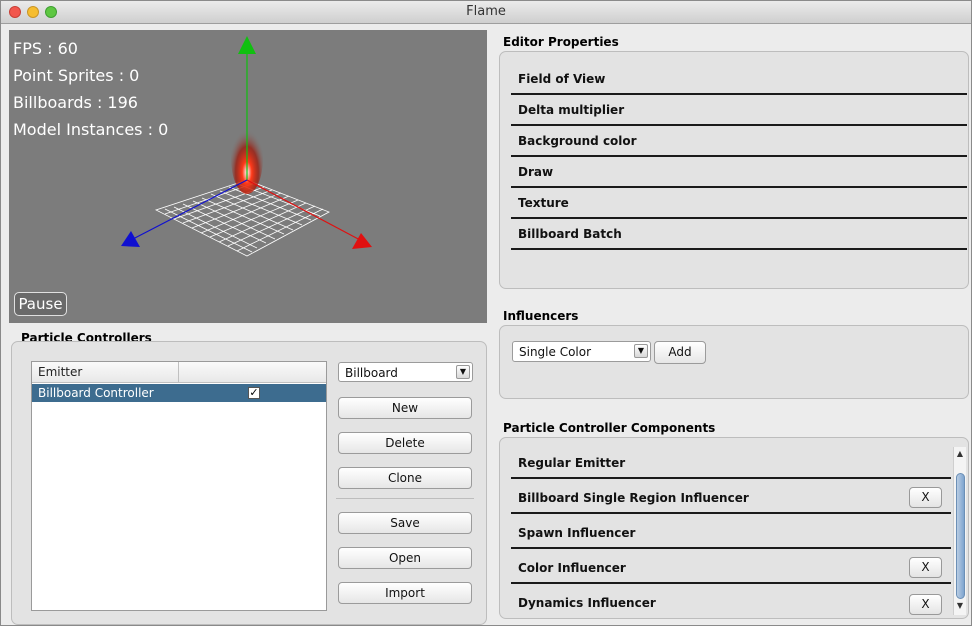 The width and height of the screenshot is (972, 626). Describe the element at coordinates (577, 141) in the screenshot. I see `property-label: Background color` at that location.